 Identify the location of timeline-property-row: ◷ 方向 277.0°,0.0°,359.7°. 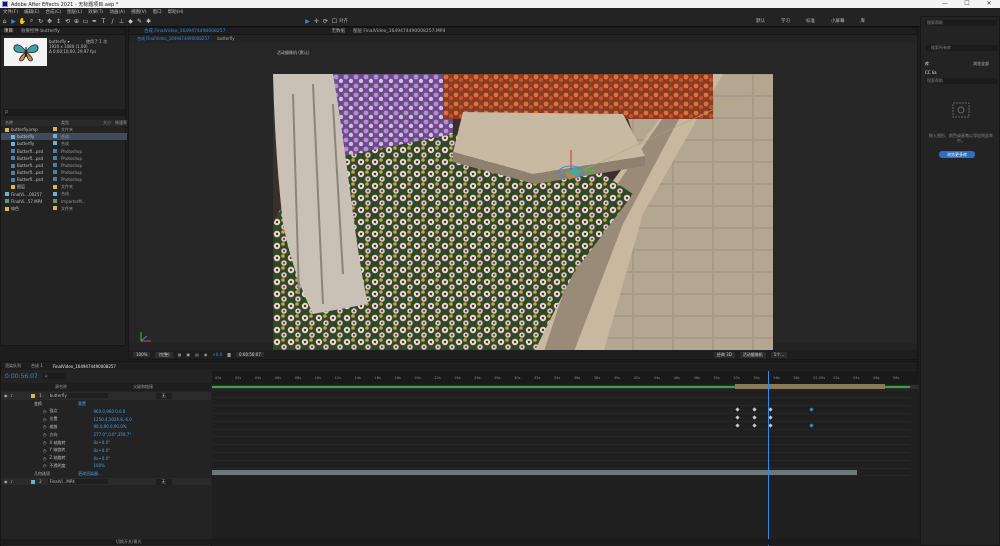
(106, 435).